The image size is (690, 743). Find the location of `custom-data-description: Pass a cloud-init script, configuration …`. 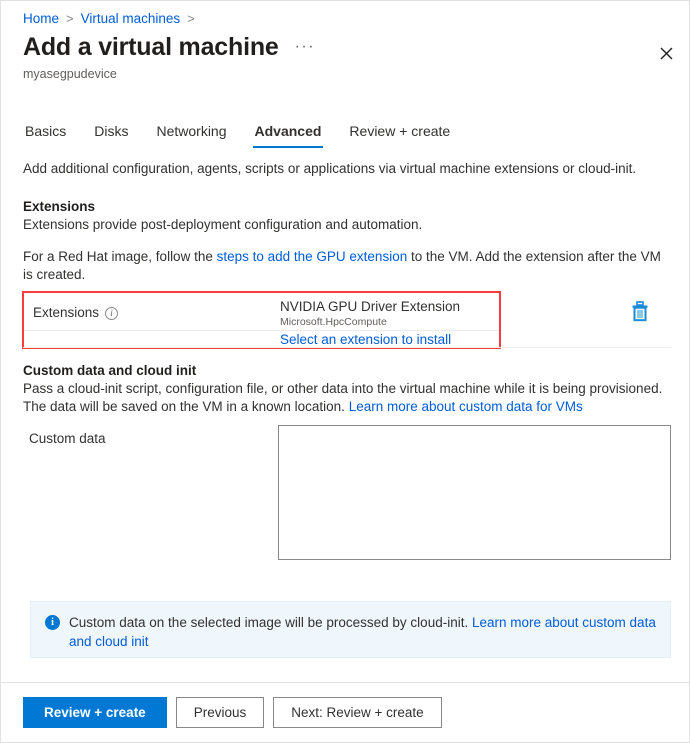

custom-data-description: Pass a cloud-init script, configuration … is located at coordinates (348, 398).